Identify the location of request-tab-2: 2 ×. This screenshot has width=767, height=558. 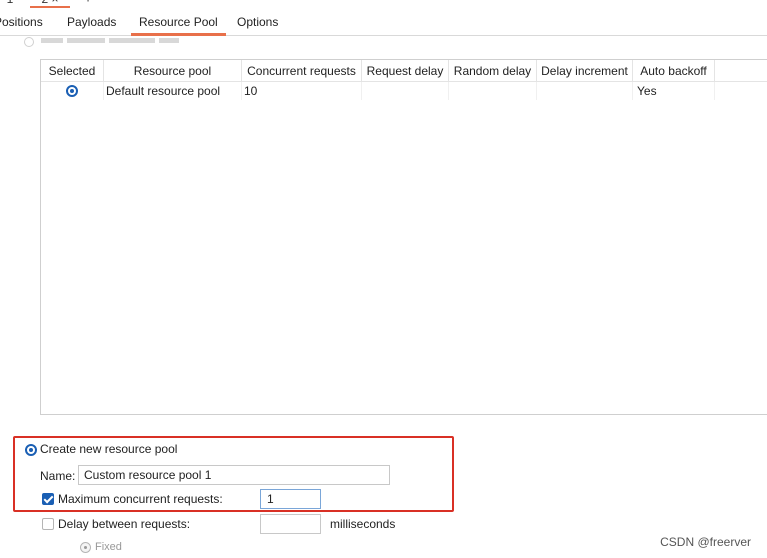
(50, 4).